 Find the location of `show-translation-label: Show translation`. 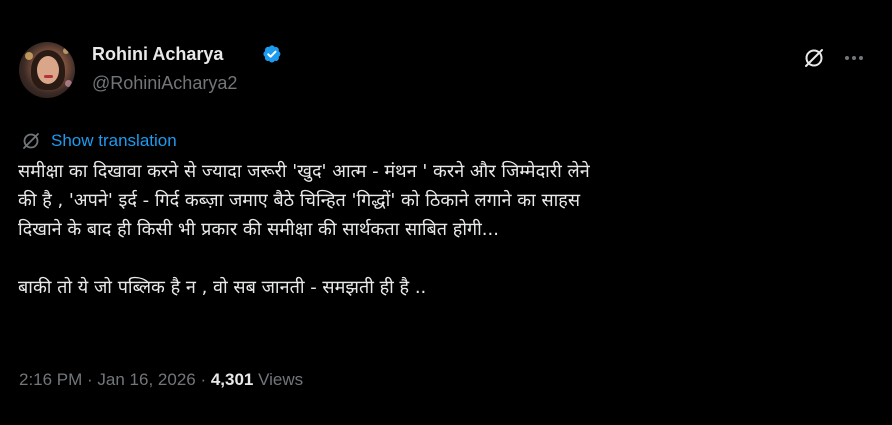

show-translation-label: Show translation is located at coordinates (114, 141).